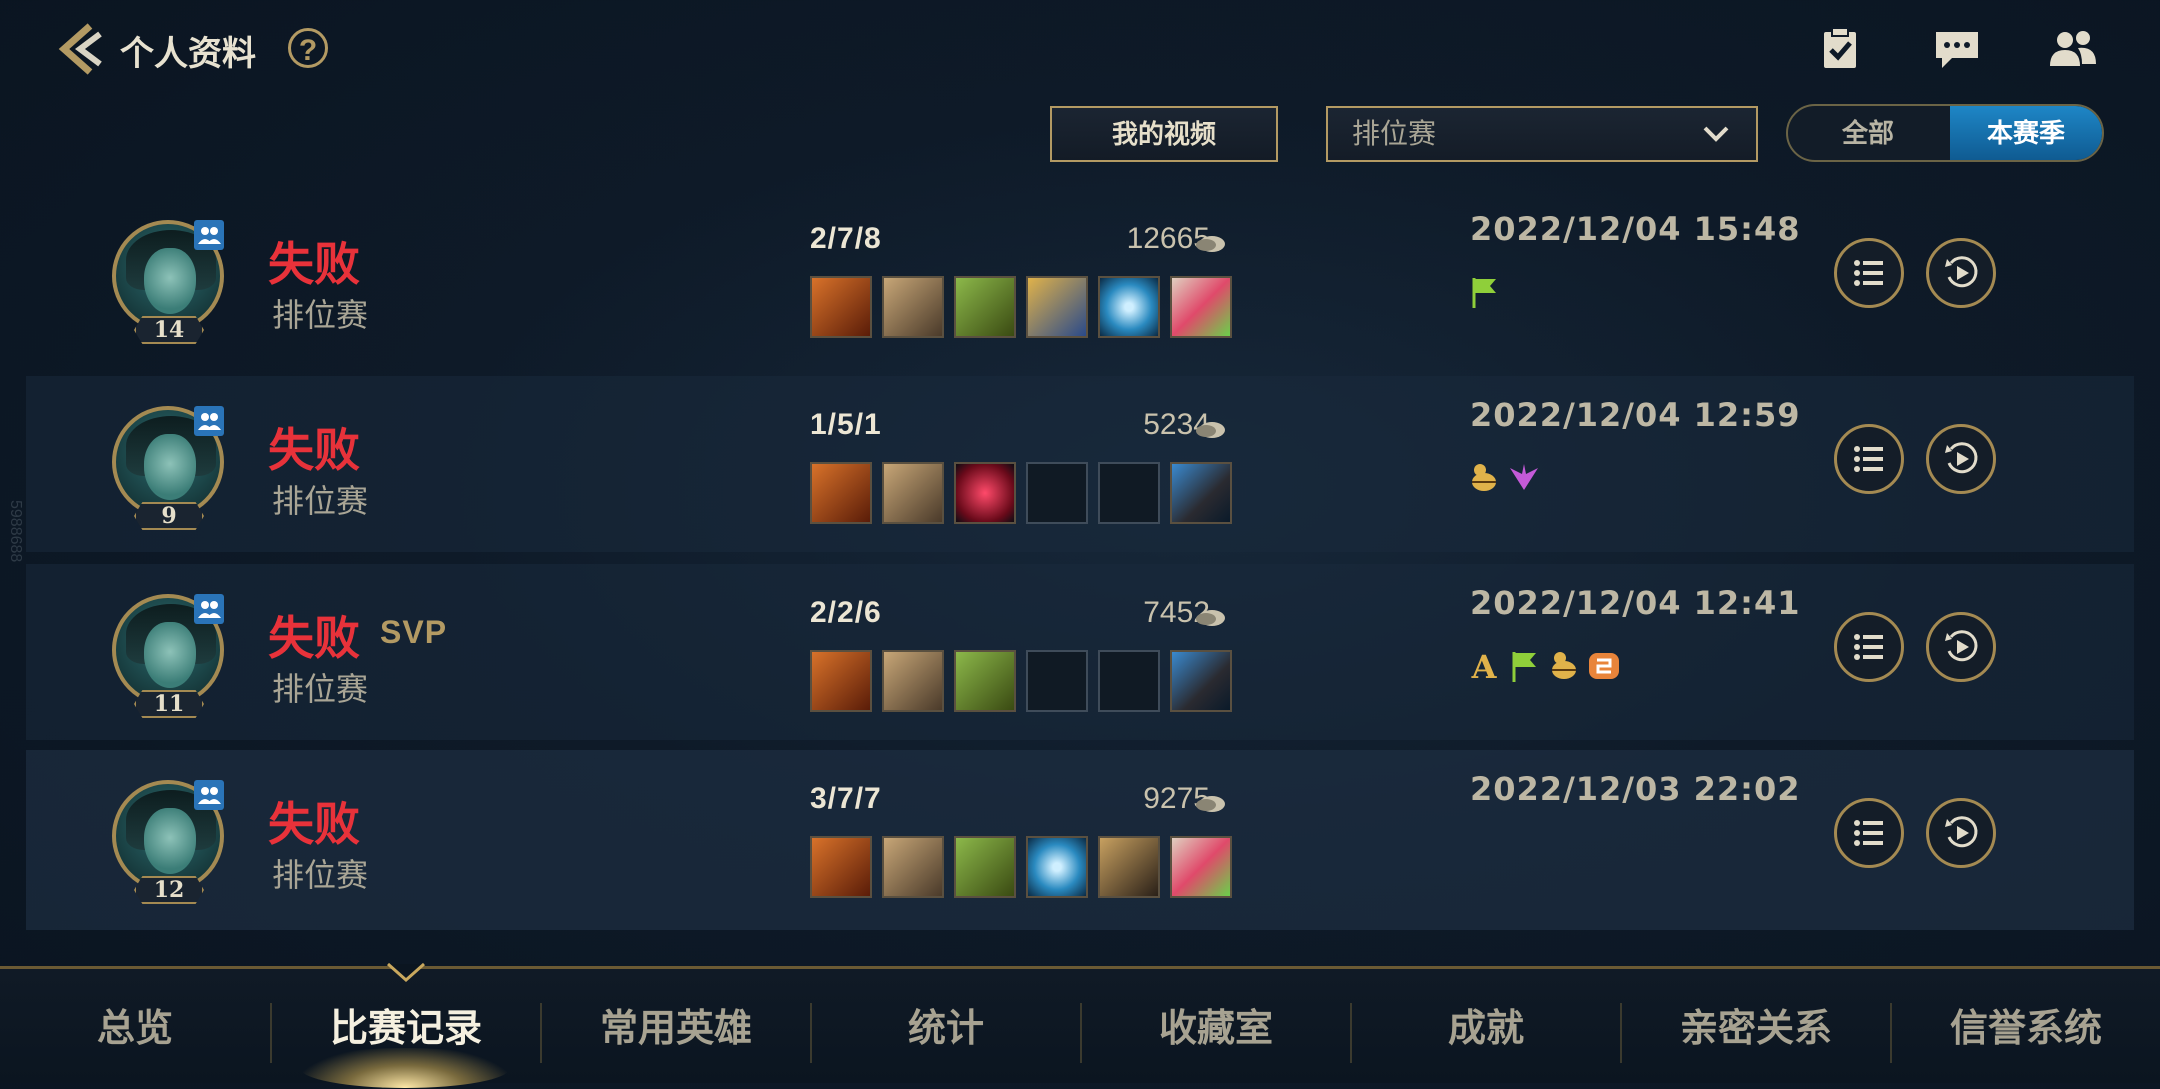 The height and width of the screenshot is (1089, 2160). What do you see at coordinates (1176, 798) in the screenshot?
I see `gold-amount: 9275` at bounding box center [1176, 798].